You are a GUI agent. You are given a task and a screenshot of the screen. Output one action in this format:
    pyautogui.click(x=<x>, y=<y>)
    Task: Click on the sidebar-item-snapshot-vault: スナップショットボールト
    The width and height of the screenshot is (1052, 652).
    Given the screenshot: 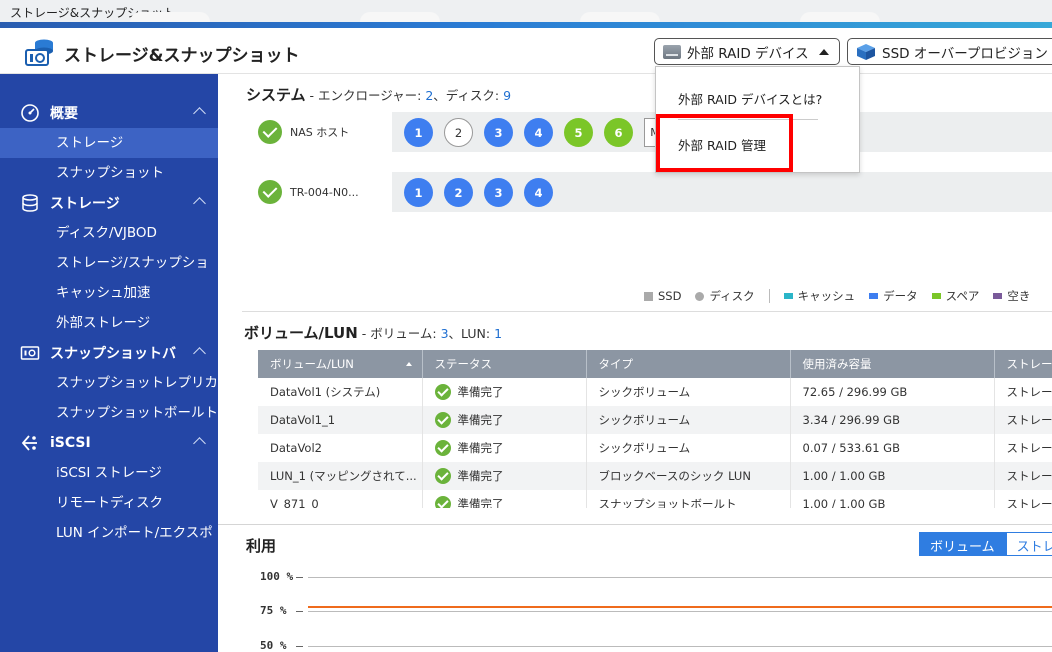 What is the action you would take?
    pyautogui.click(x=109, y=413)
    